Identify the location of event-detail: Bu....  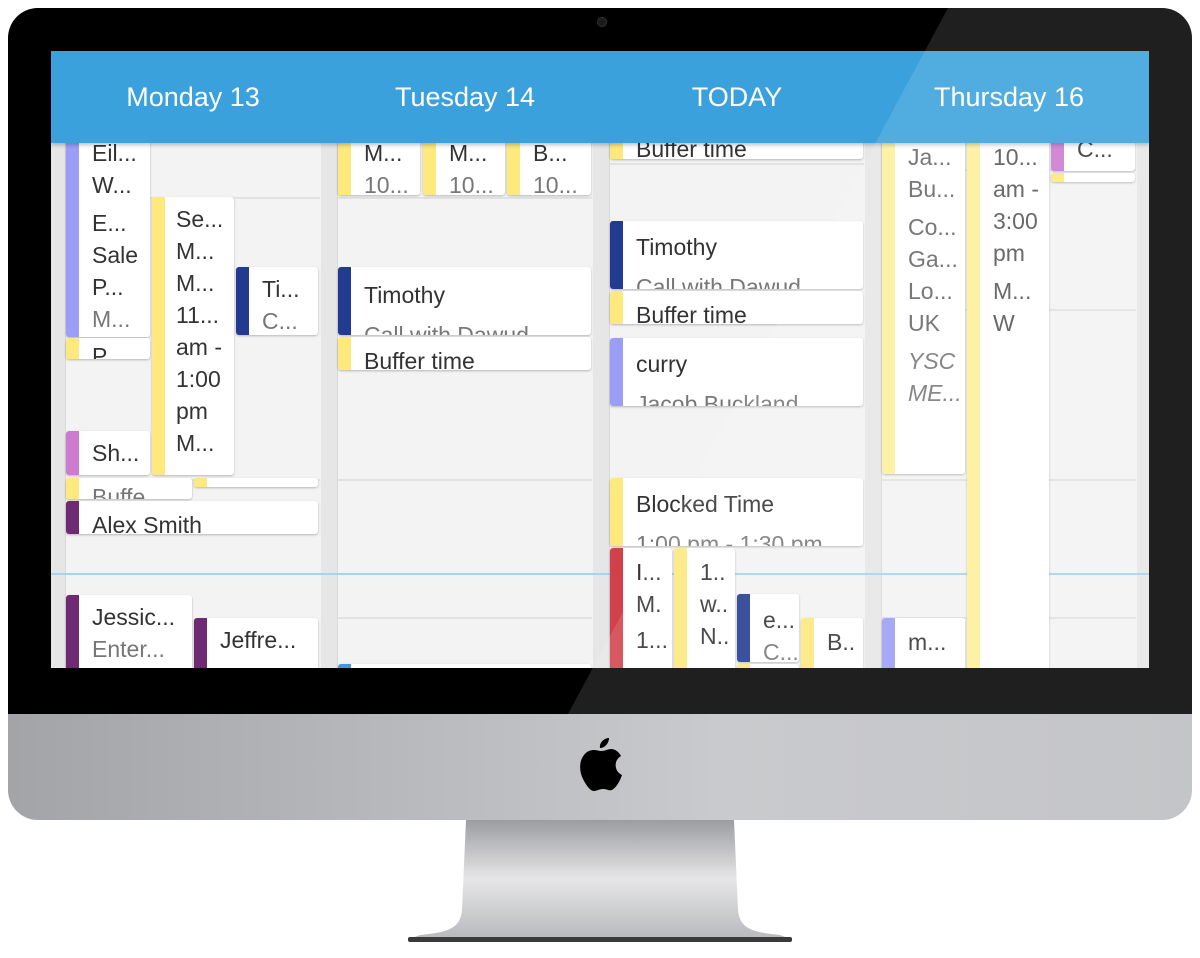
(932, 189).